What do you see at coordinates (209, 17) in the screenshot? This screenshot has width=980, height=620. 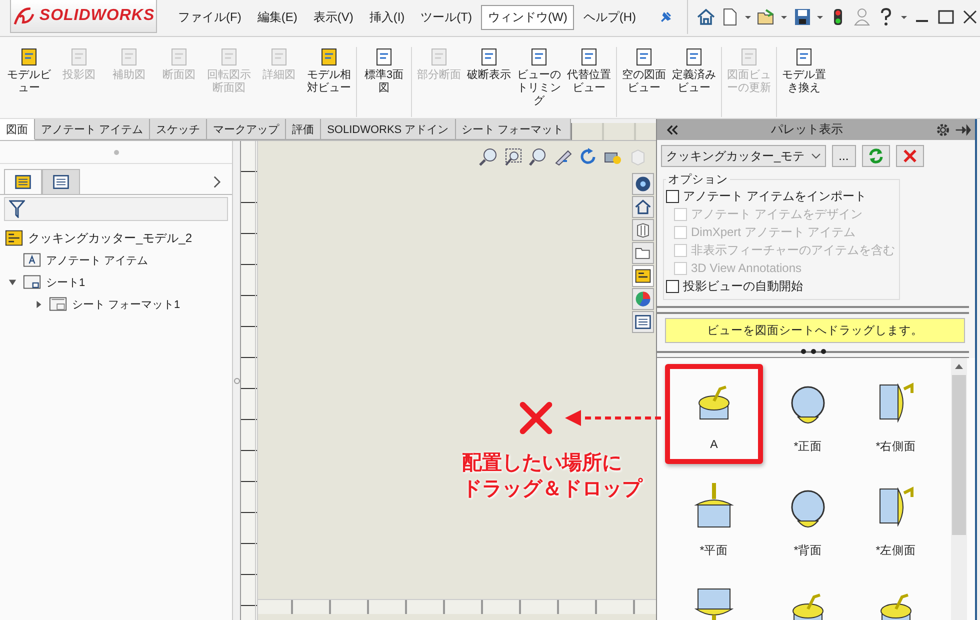 I see `menu-item: ファイル(F)` at bounding box center [209, 17].